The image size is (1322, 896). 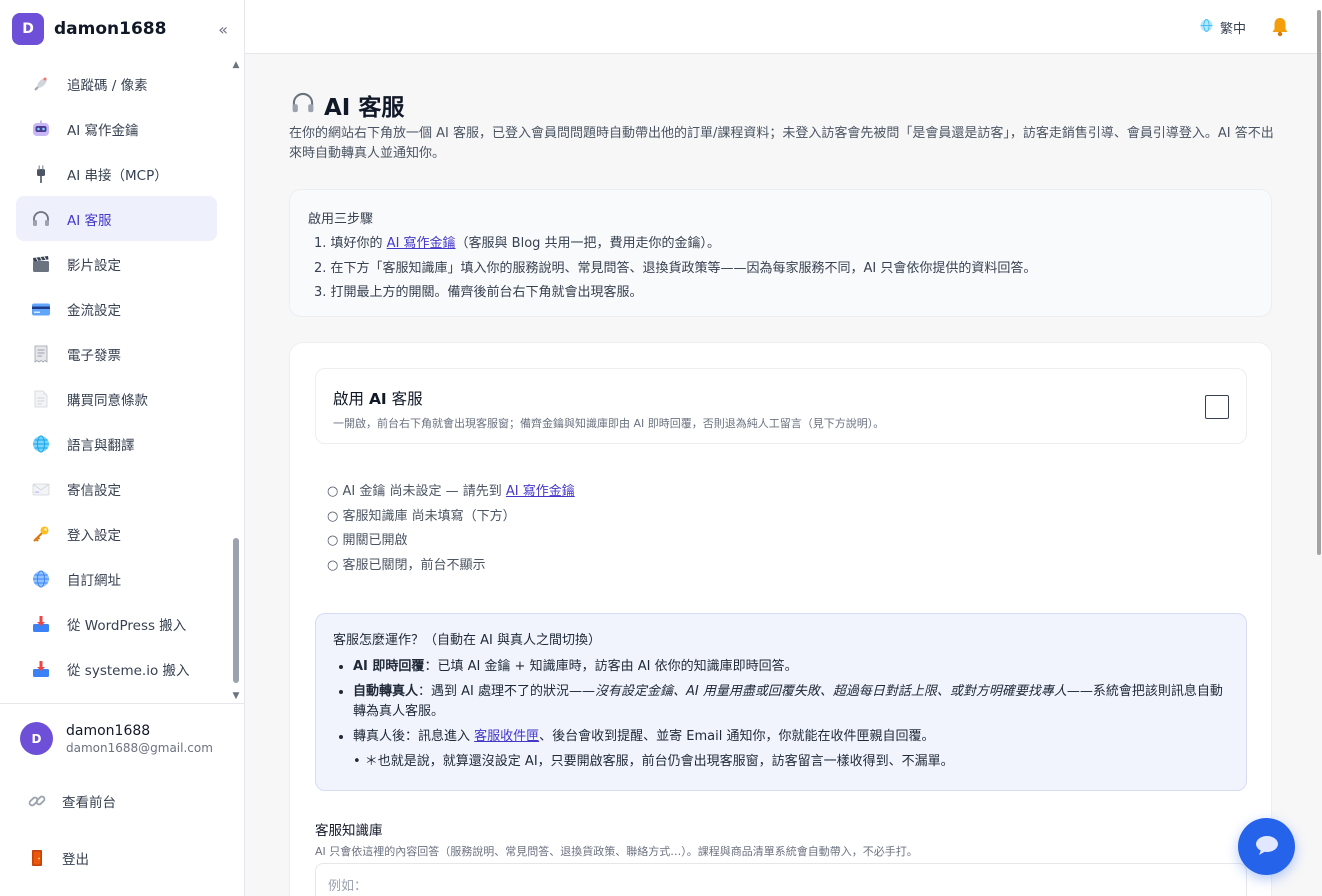 I want to click on sidebar-item-mail: 寄信設定, so click(x=116, y=488).